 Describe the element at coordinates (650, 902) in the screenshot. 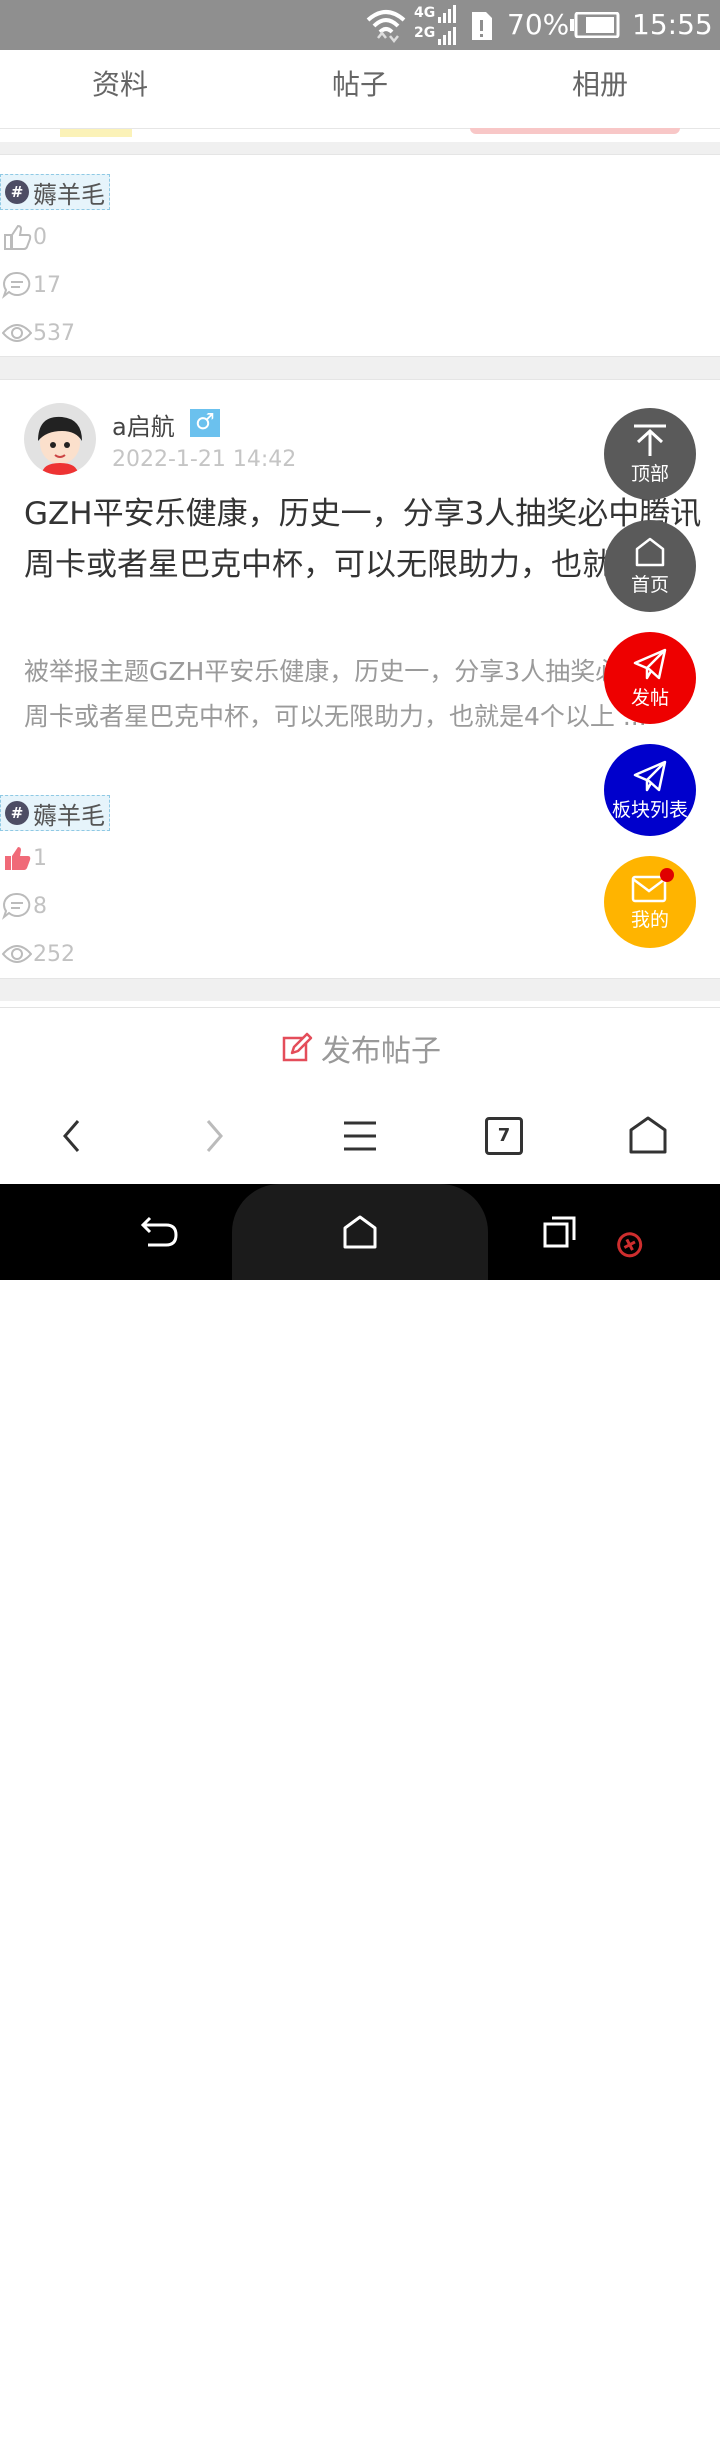

I see `my-account-button: 我的` at that location.